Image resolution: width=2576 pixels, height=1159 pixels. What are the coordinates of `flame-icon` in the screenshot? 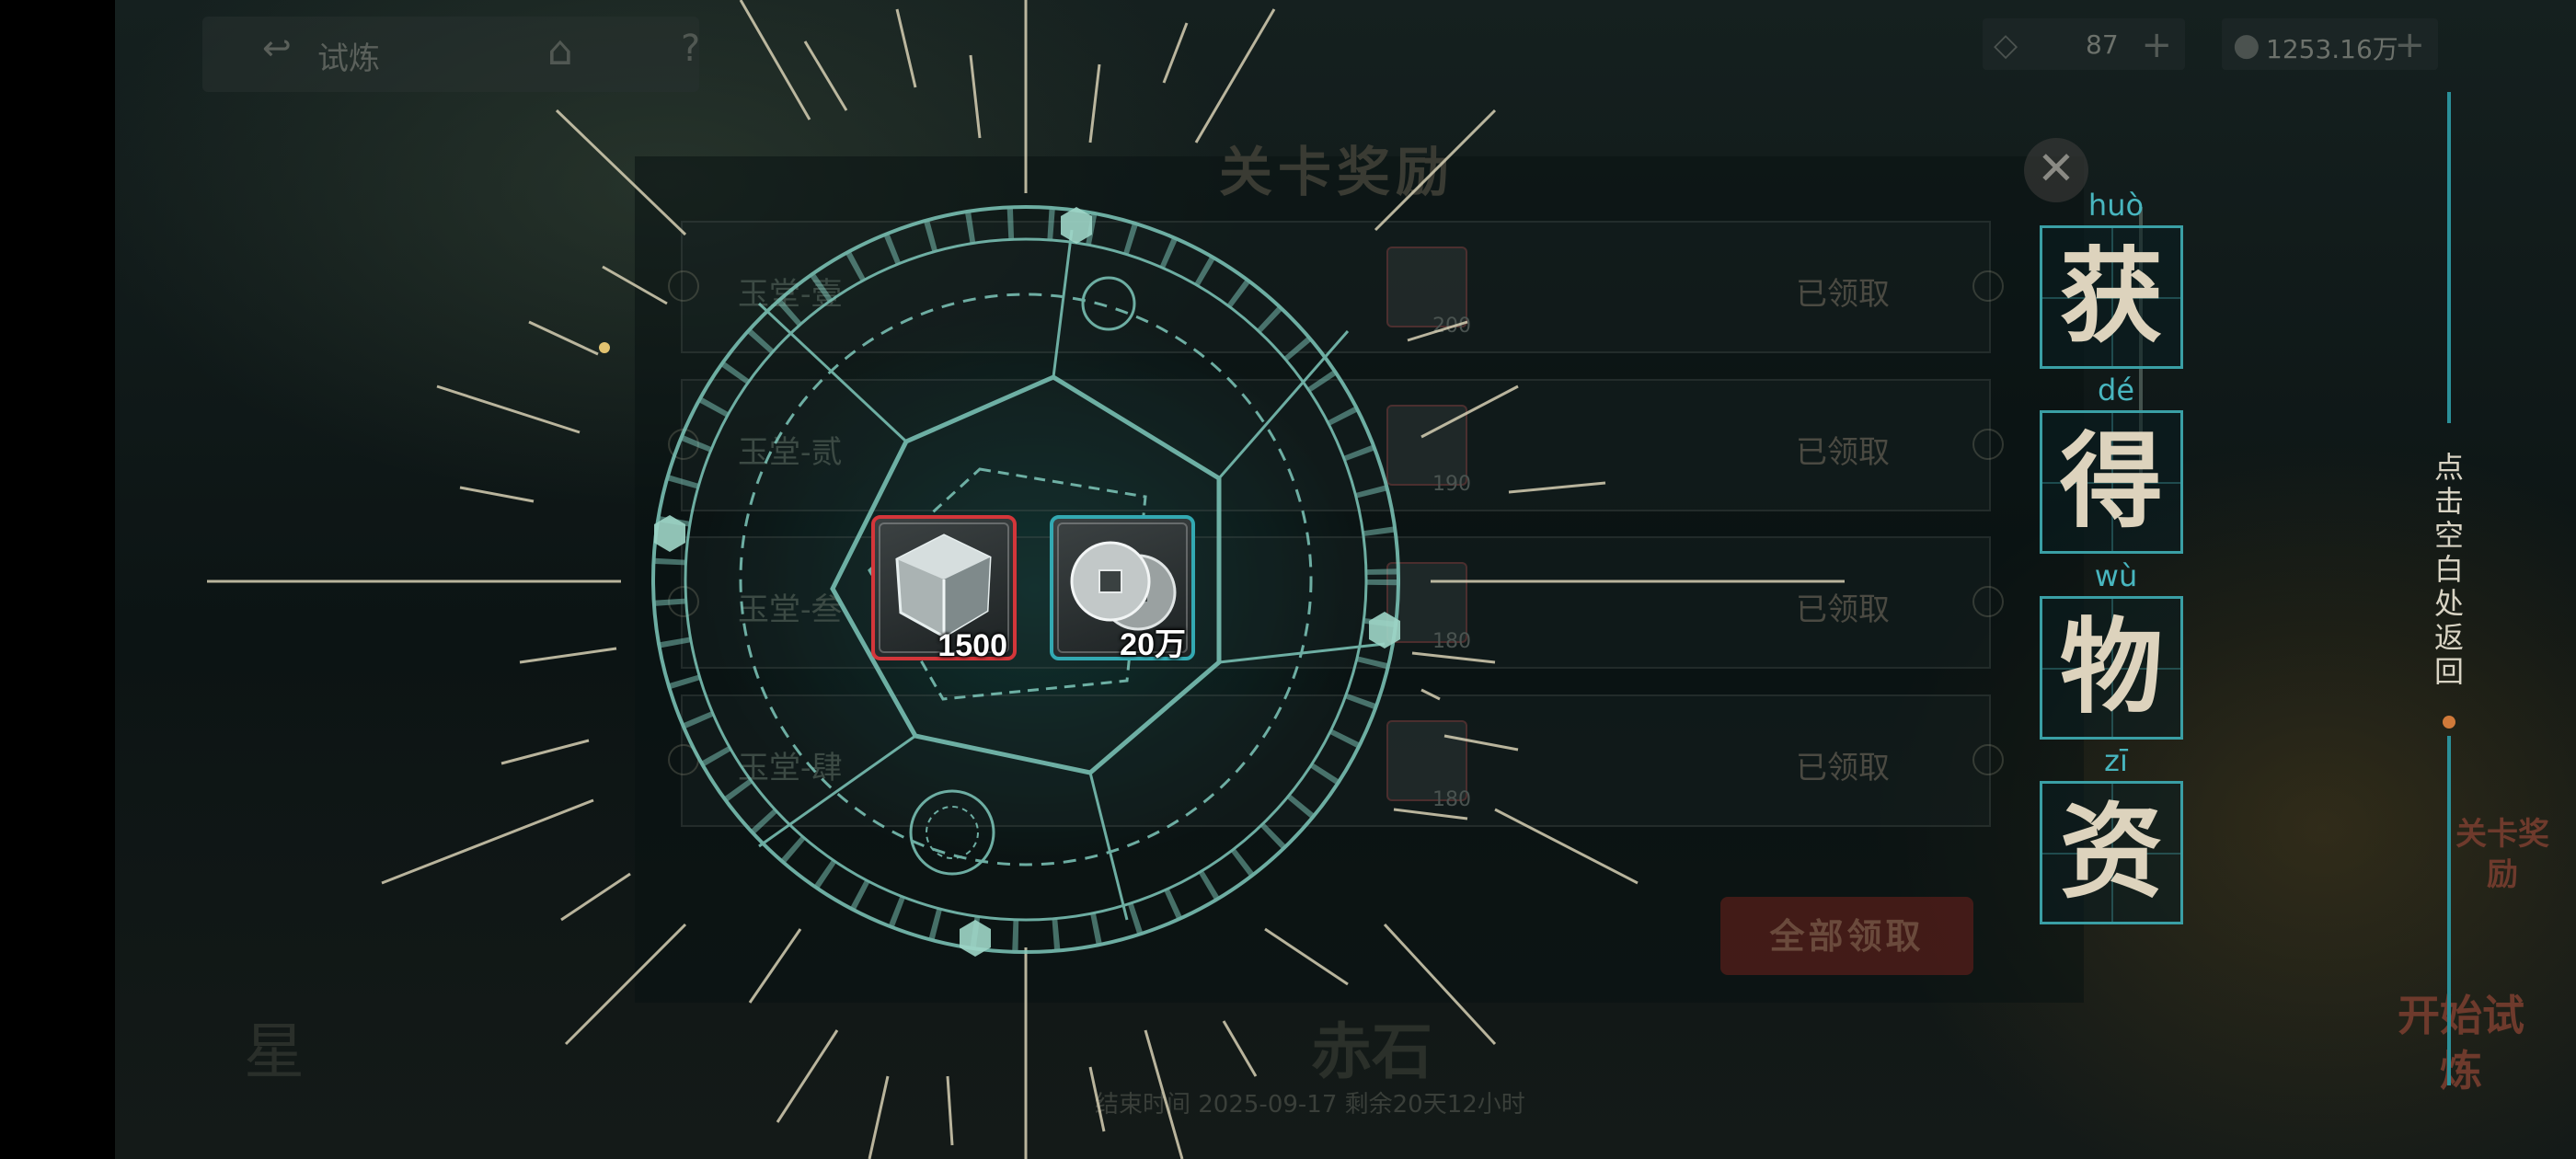 It's located at (2449, 722).